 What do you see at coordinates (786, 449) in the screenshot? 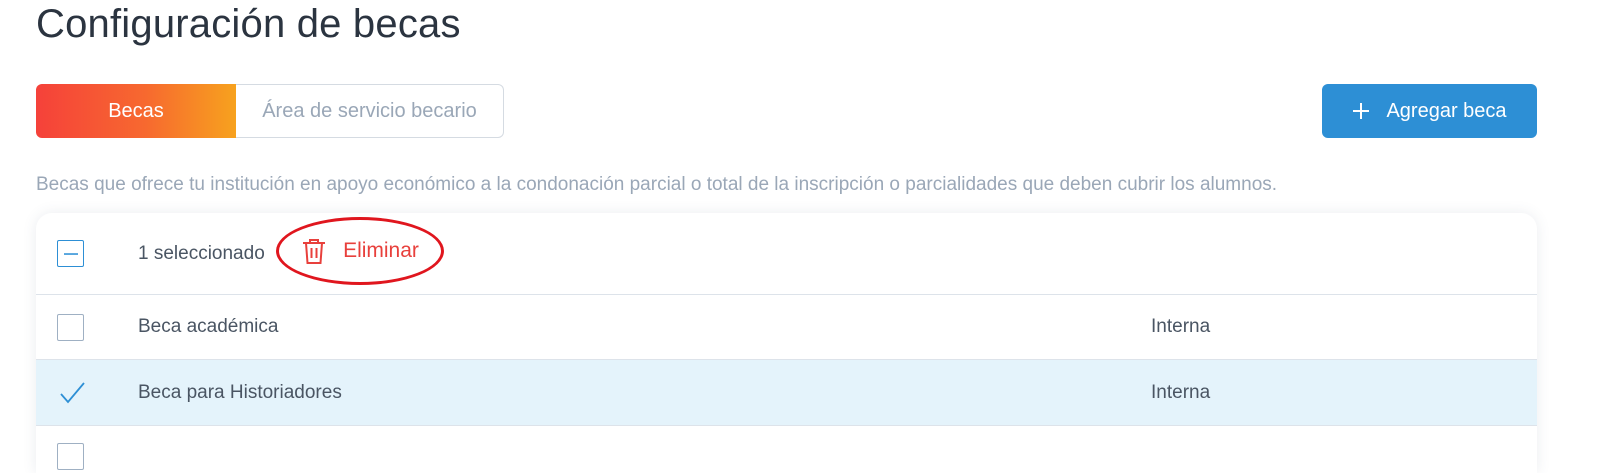
I see `table-row-partial` at bounding box center [786, 449].